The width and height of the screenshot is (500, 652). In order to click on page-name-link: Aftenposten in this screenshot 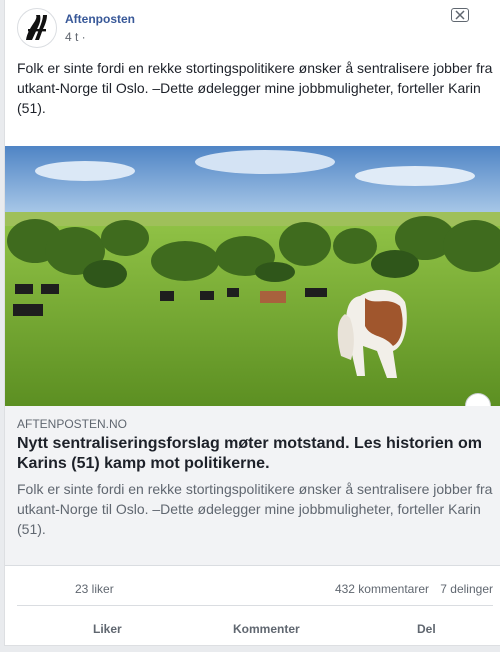, I will do `click(100, 19)`.